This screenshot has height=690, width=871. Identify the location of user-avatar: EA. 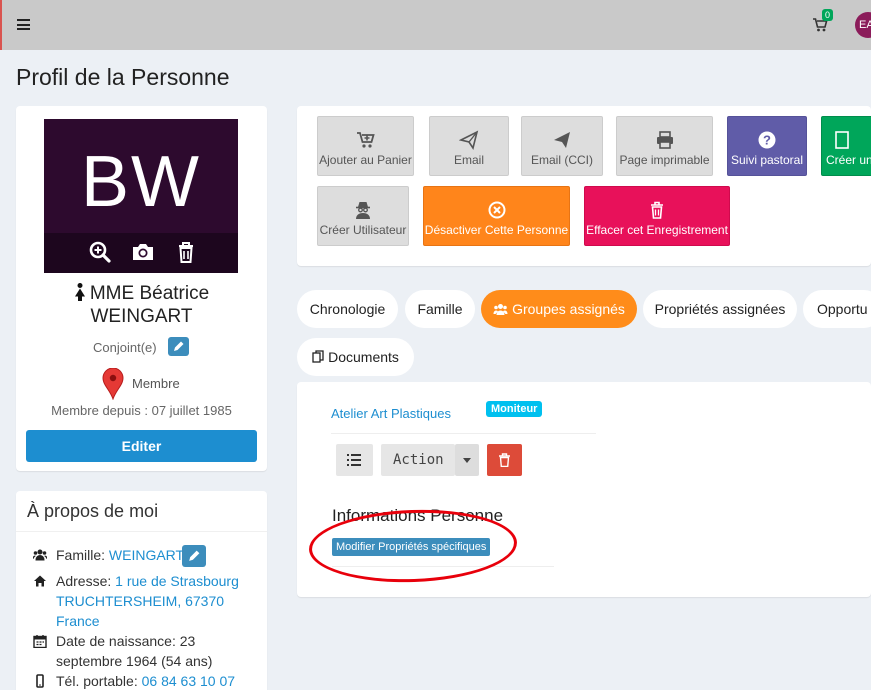
(863, 25).